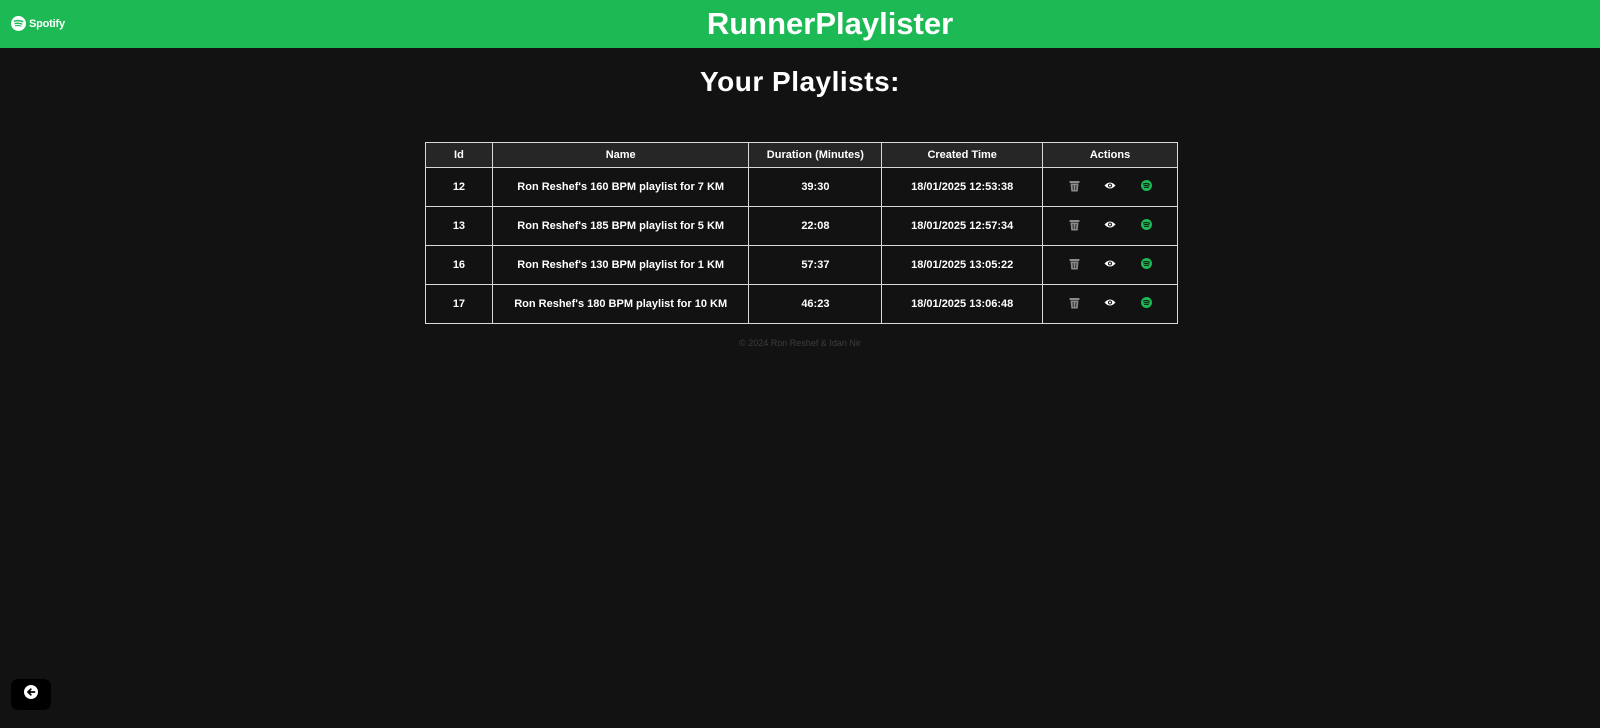 The image size is (1600, 728). Describe the element at coordinates (459, 226) in the screenshot. I see `cell-id: 13` at that location.